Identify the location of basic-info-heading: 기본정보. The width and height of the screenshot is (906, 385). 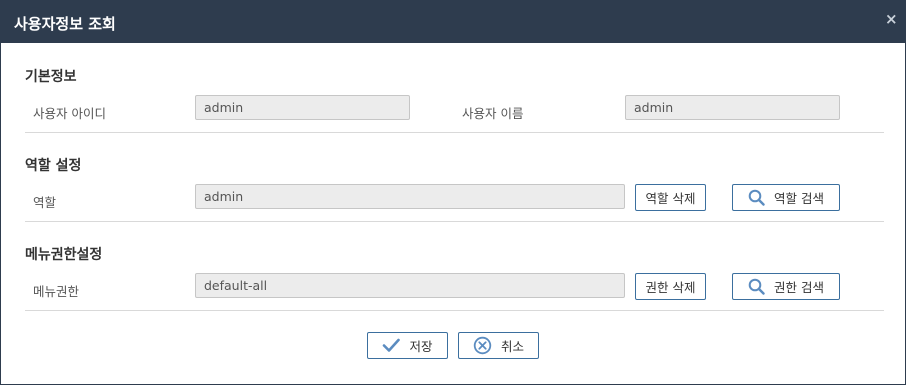
(51, 77).